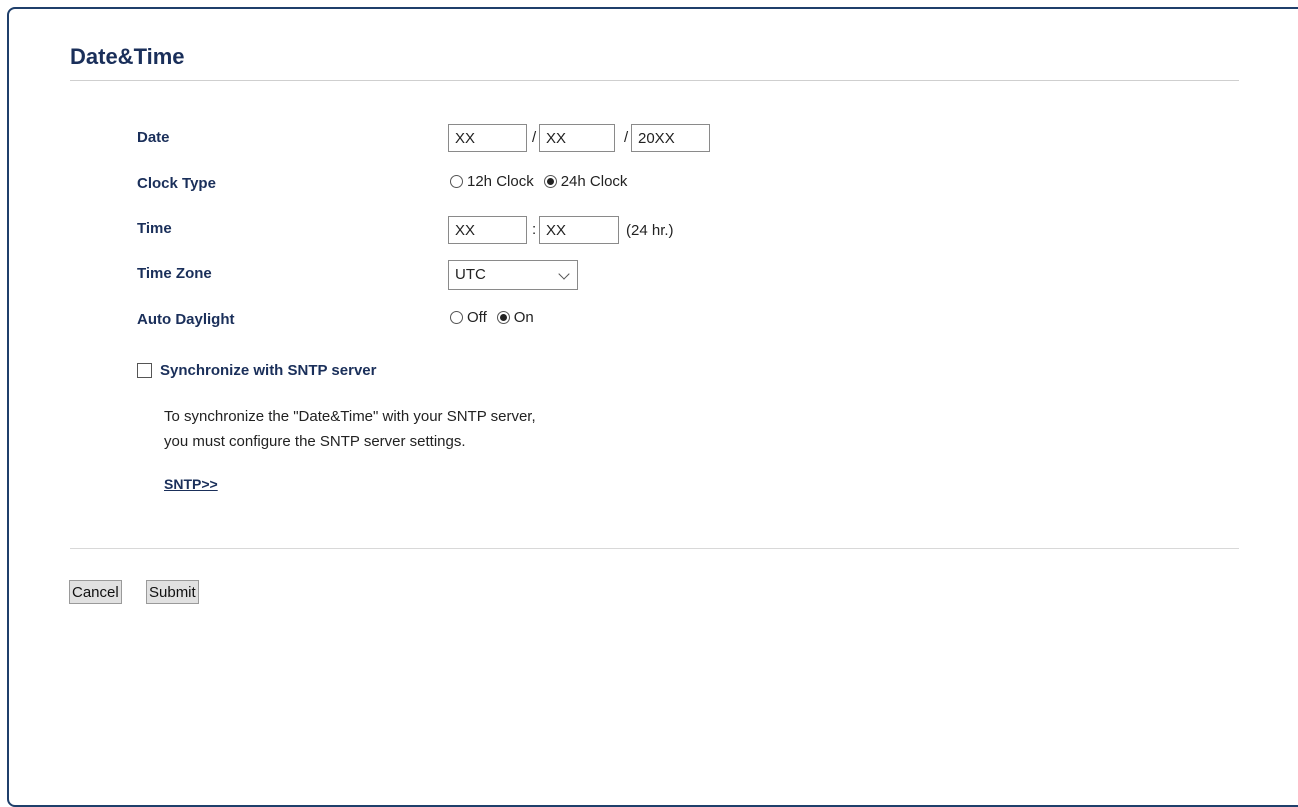 This screenshot has width=1298, height=807. Describe the element at coordinates (456, 181) in the screenshot. I see `clock-12h-radio` at that location.